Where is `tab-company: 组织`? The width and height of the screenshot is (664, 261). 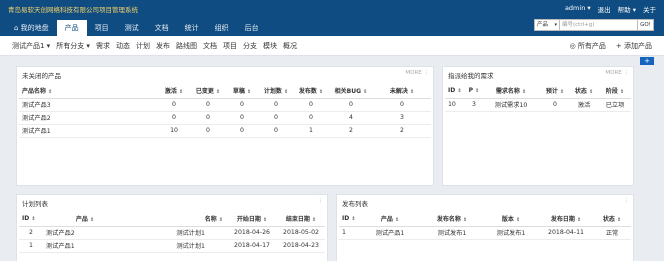 tab-company: 组织 is located at coordinates (222, 28).